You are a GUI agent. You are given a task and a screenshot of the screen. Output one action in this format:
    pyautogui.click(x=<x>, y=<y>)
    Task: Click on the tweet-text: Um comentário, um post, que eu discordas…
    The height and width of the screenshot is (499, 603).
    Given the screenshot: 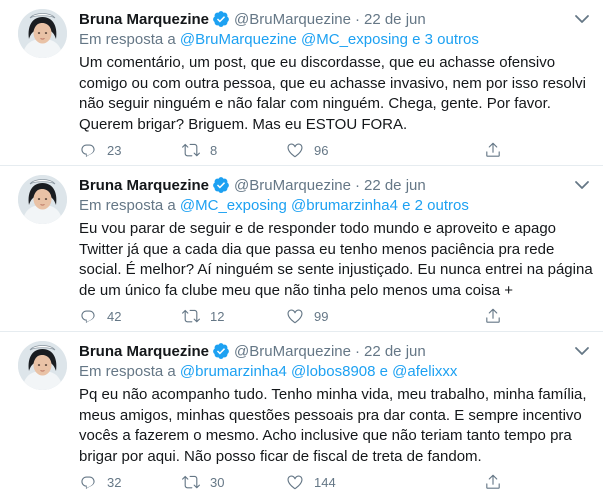 What is the action you would take?
    pyautogui.click(x=332, y=93)
    